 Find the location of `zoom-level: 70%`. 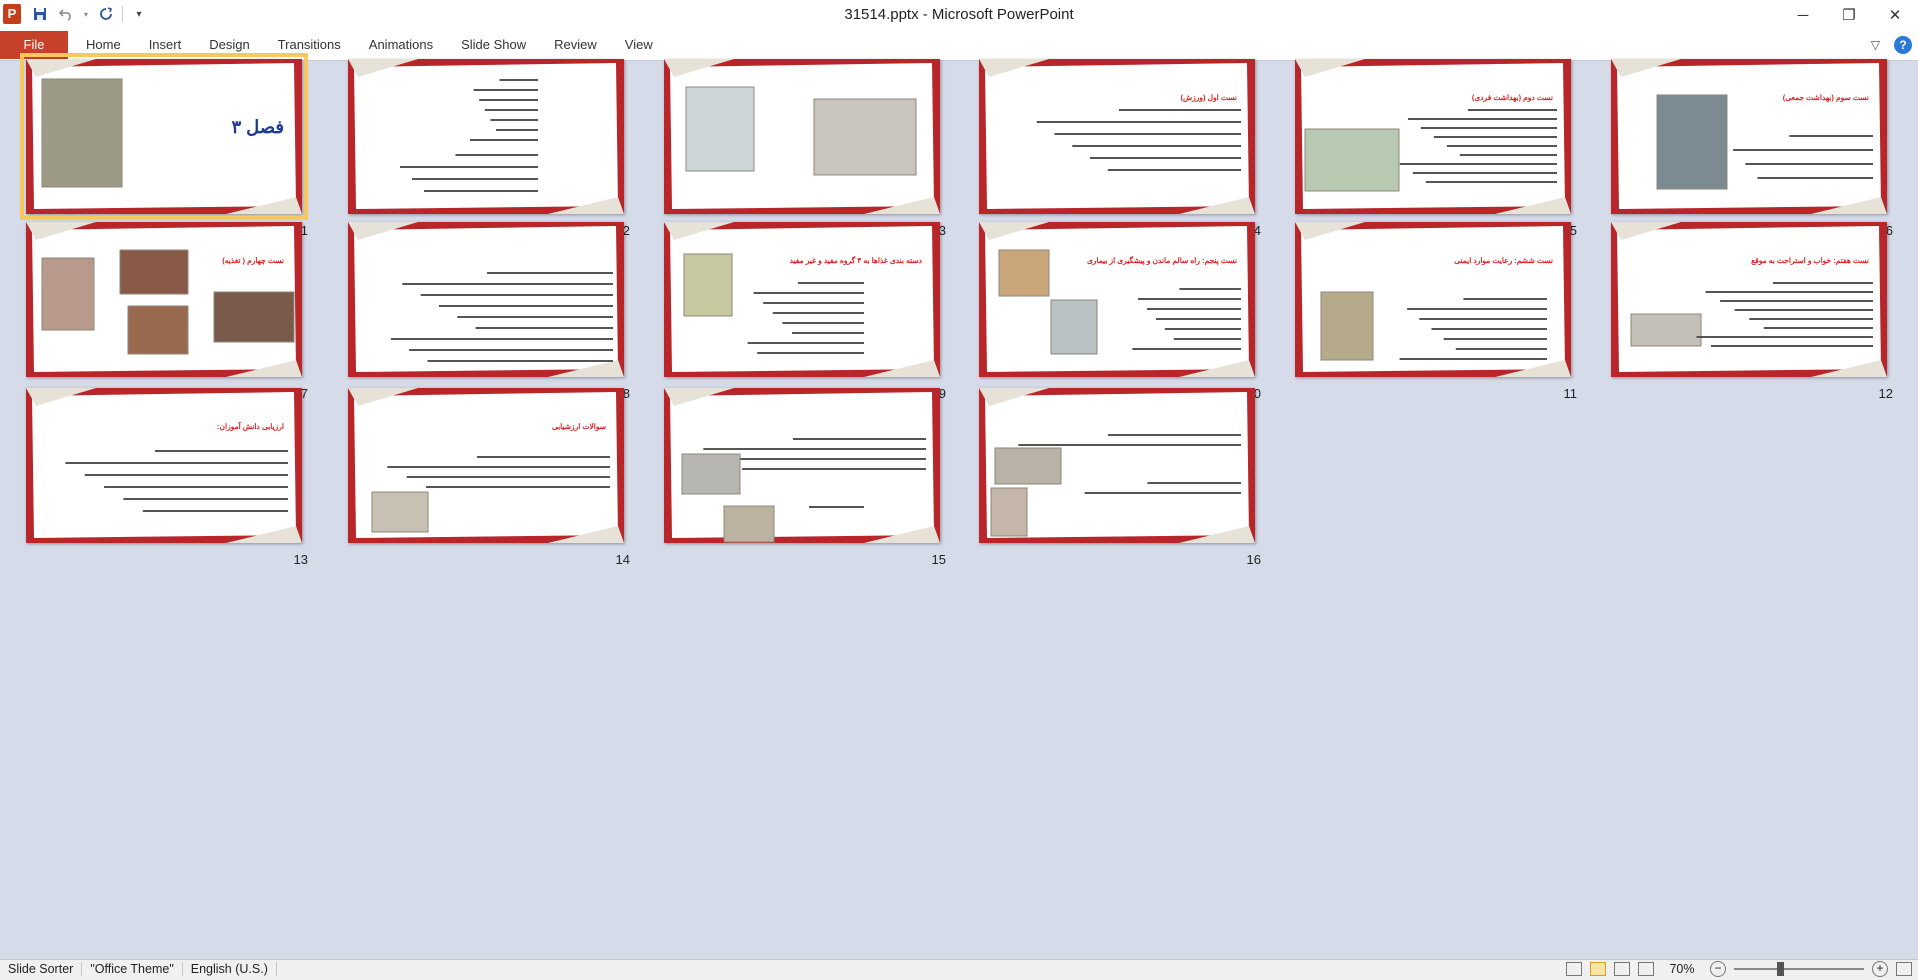

zoom-level: 70% is located at coordinates (1682, 969).